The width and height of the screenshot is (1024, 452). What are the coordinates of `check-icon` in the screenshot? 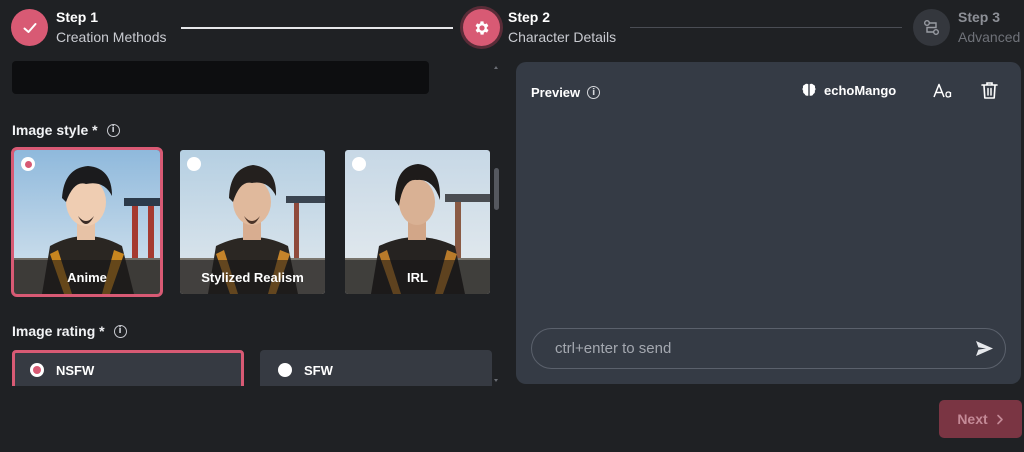 It's located at (29, 27).